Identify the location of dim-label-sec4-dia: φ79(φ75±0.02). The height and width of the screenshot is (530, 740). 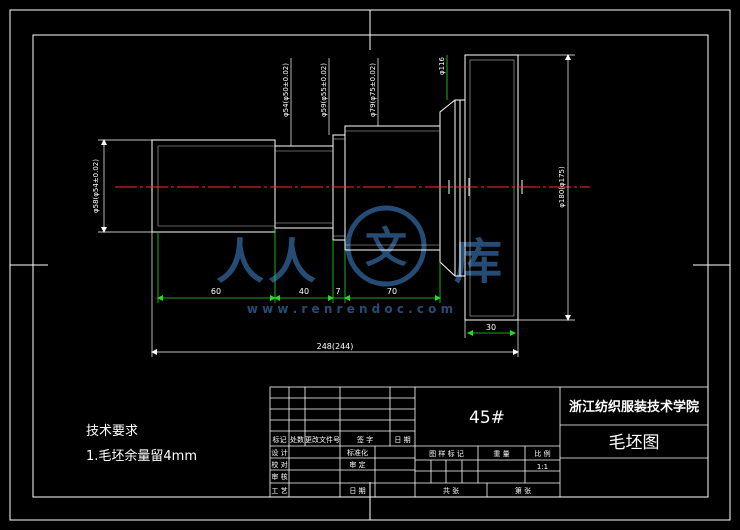
(373, 90).